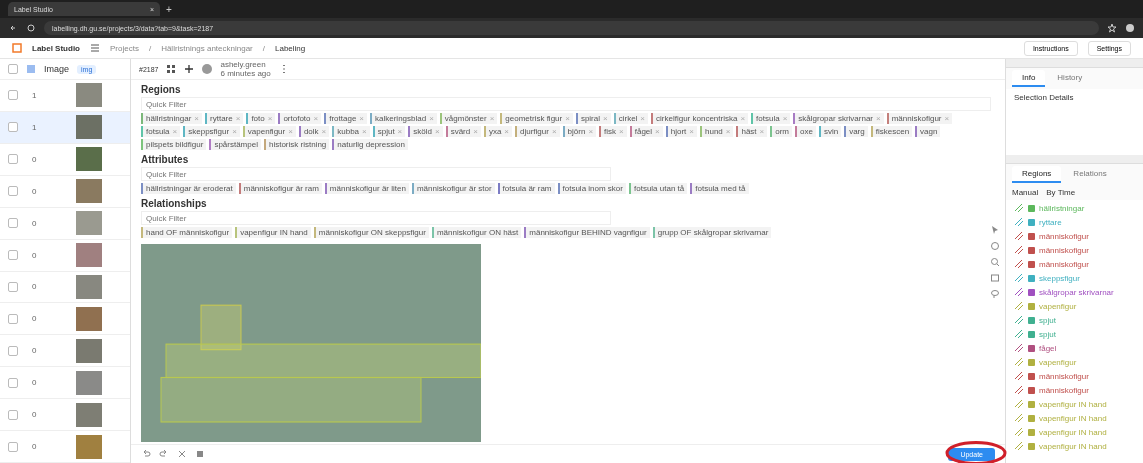 Image resolution: width=1143 pixels, height=463 pixels. I want to click on label-tag: grupp OF skålgropar skrivarnar, so click(712, 232).